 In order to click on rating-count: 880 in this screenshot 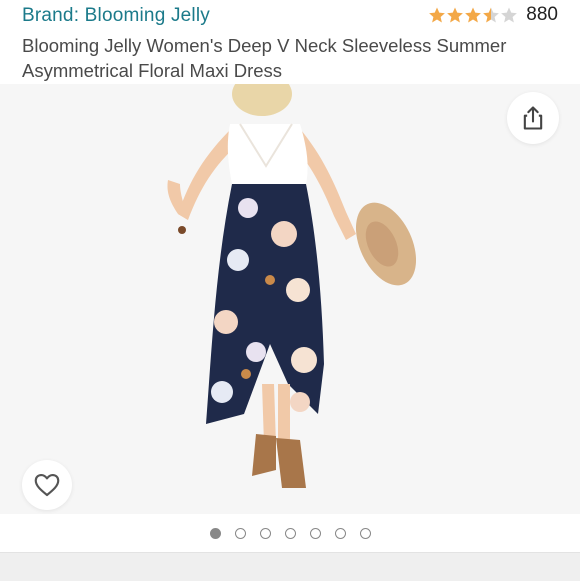, I will do `click(542, 14)`.